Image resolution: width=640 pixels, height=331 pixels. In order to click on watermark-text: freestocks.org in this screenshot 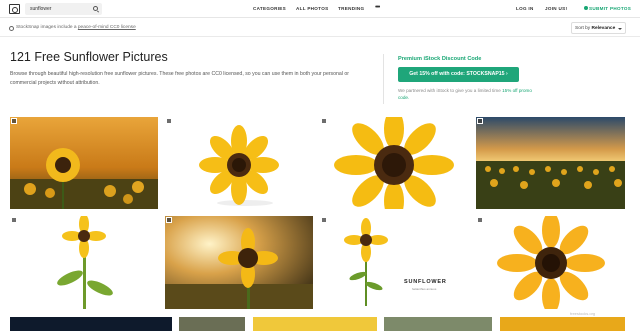, I will do `click(583, 313)`.